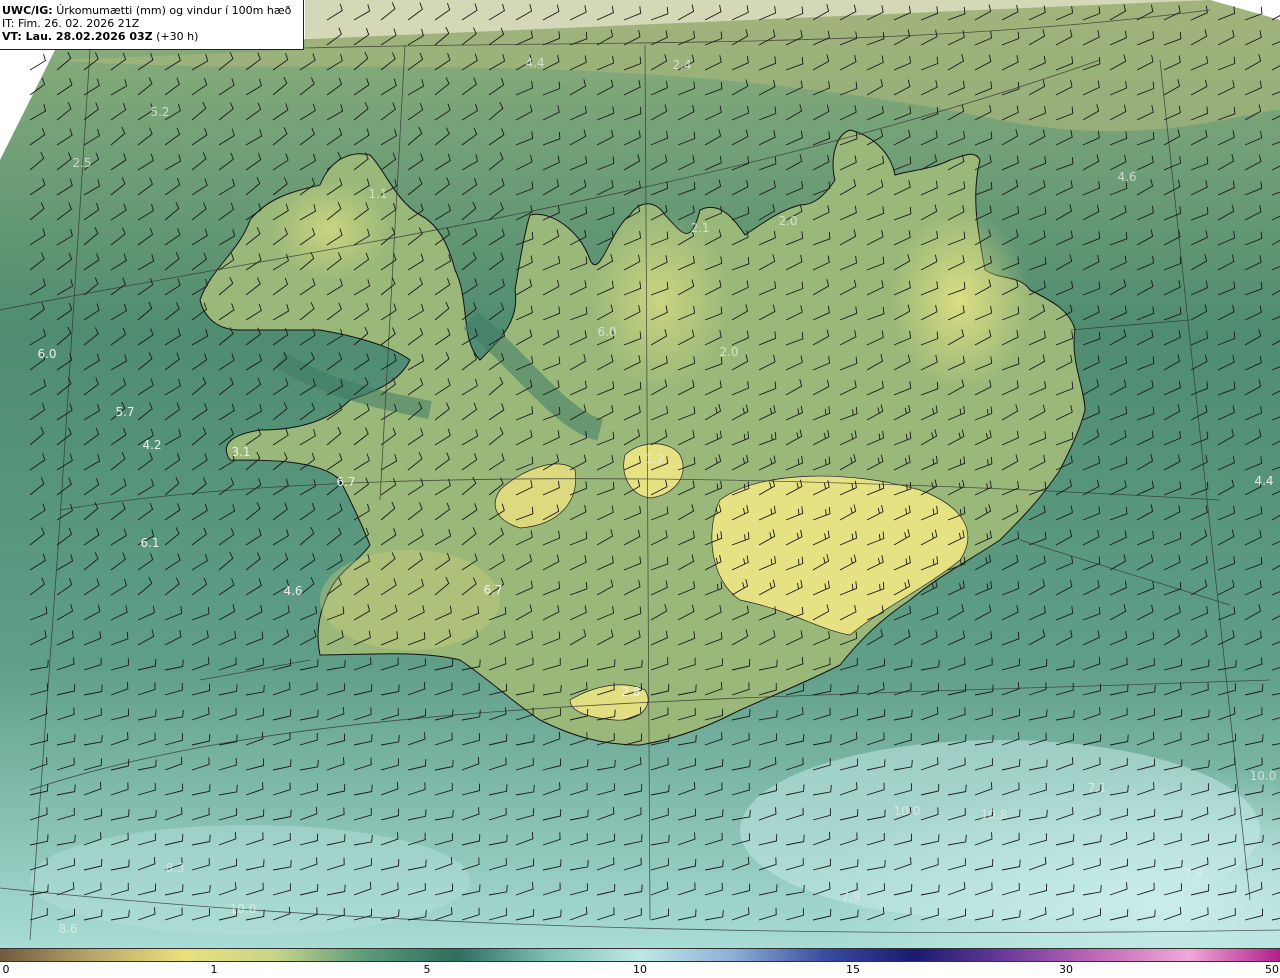 The image size is (1280, 978). Describe the element at coordinates (159, 112) in the screenshot. I see `precip-value-label: 5.2` at that location.